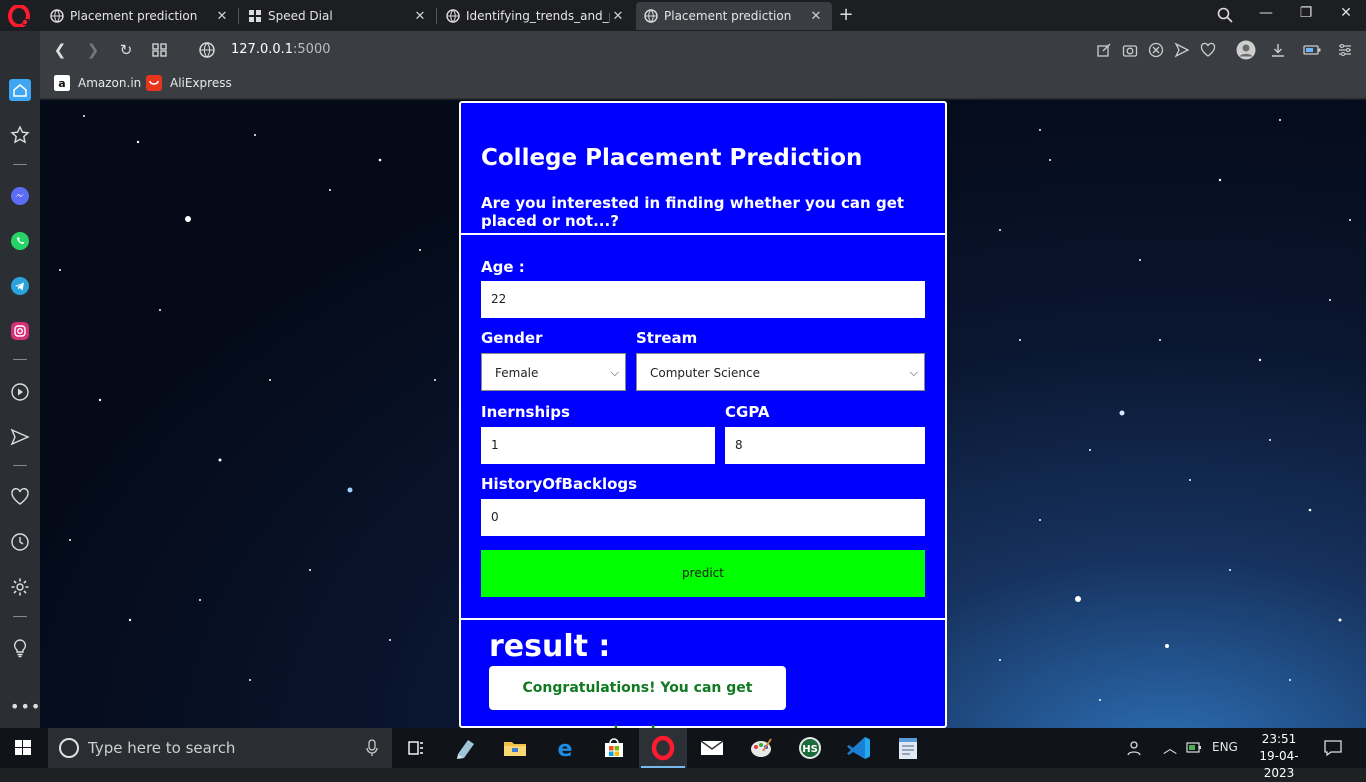  I want to click on tab-grid-icon, so click(160, 50).